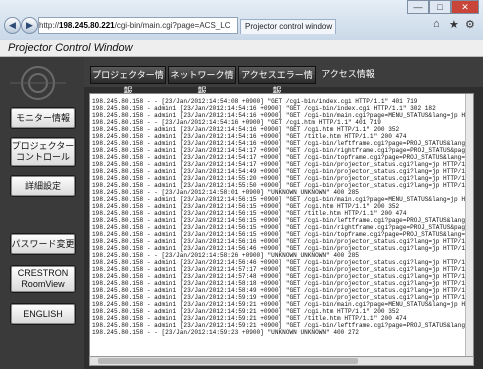 The height and width of the screenshot is (369, 483). What do you see at coordinates (465, 7) in the screenshot?
I see `close-window-button: ✕` at bounding box center [465, 7].